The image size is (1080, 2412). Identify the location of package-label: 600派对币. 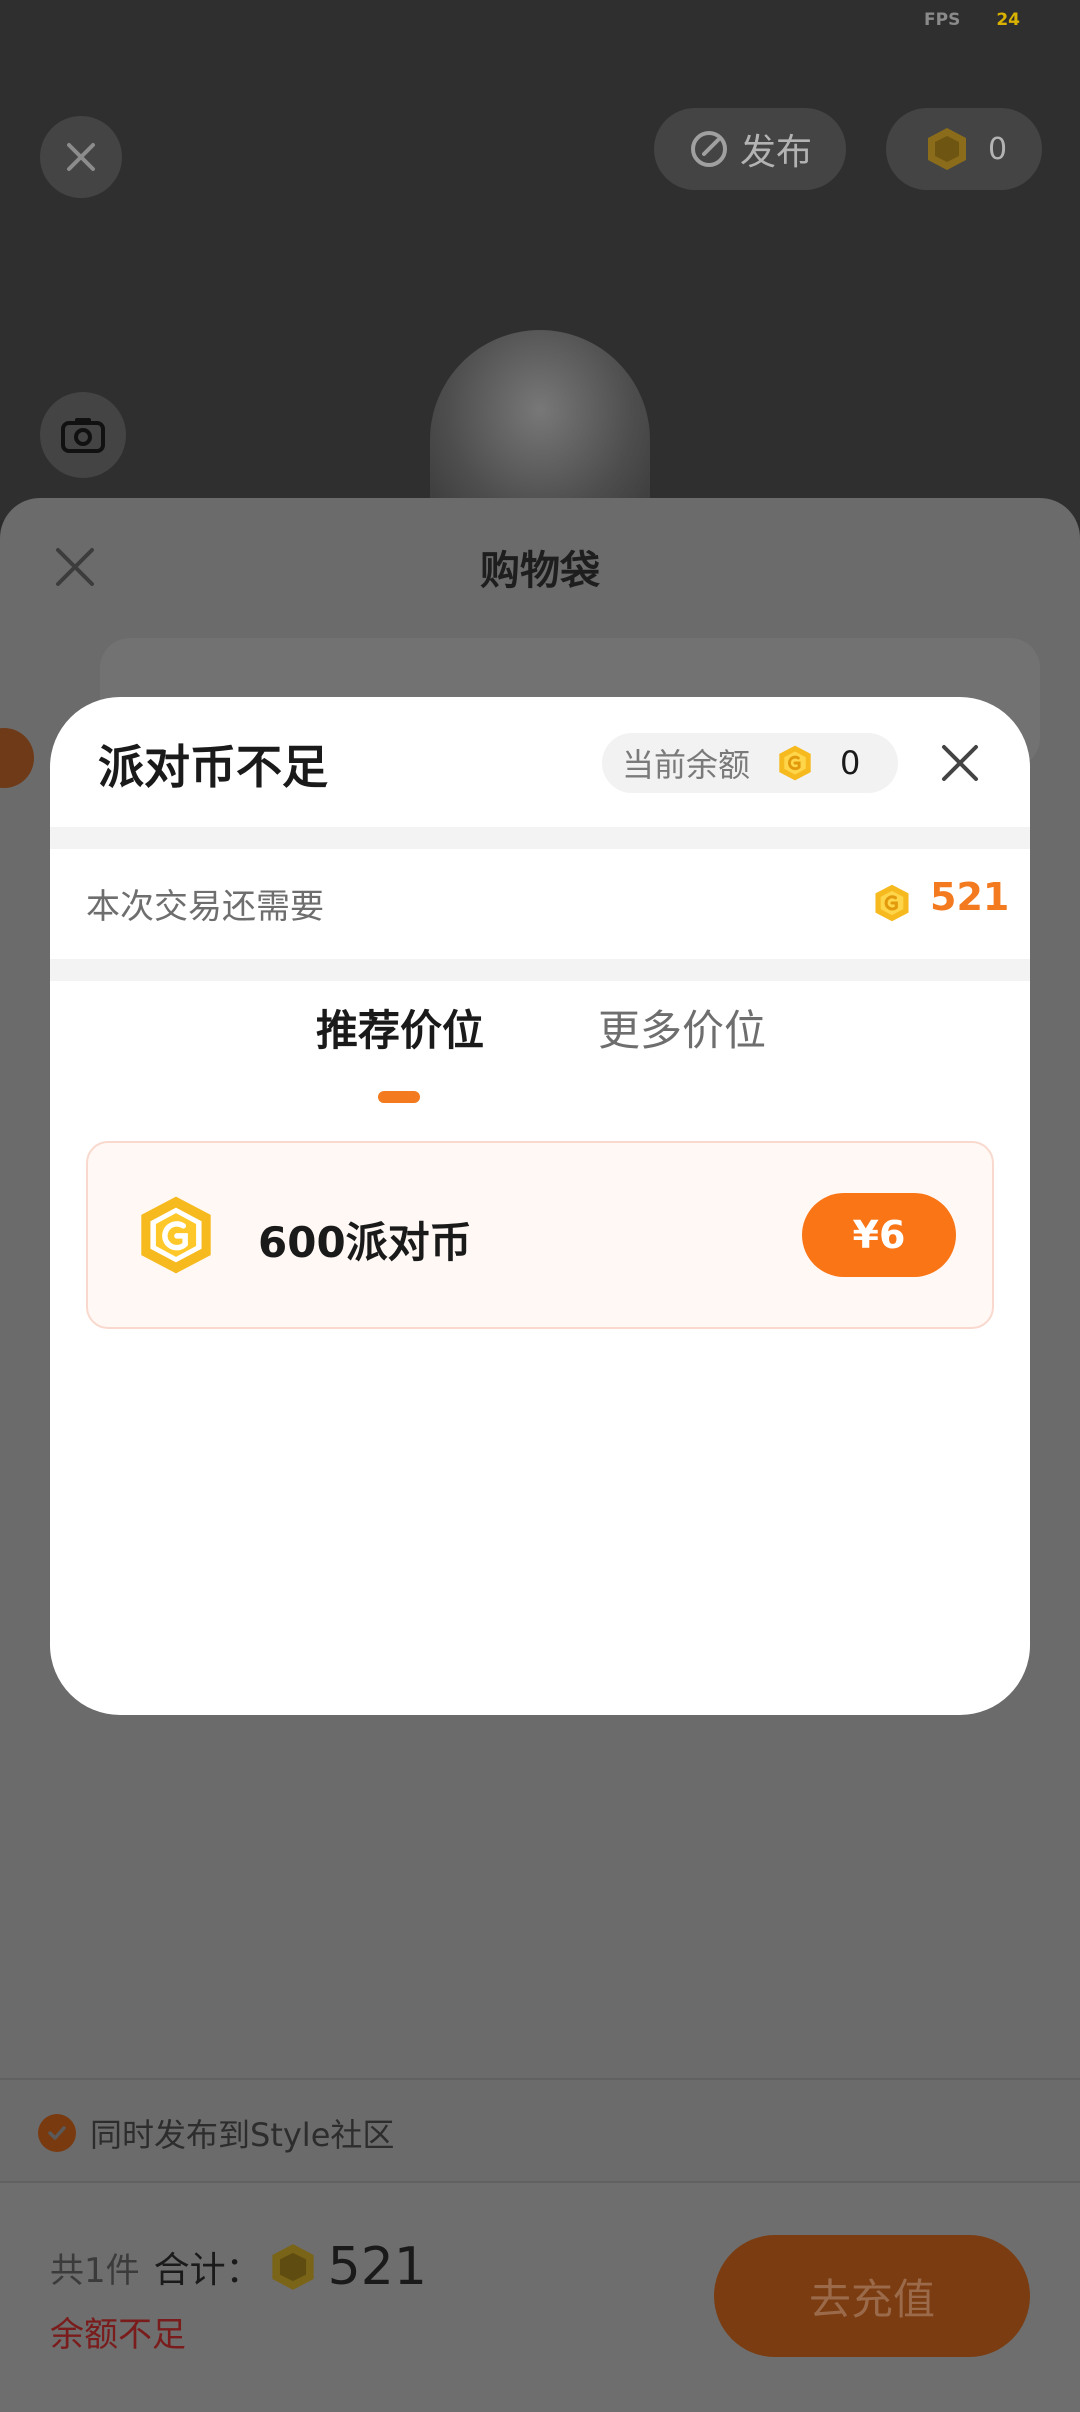
(365, 1242).